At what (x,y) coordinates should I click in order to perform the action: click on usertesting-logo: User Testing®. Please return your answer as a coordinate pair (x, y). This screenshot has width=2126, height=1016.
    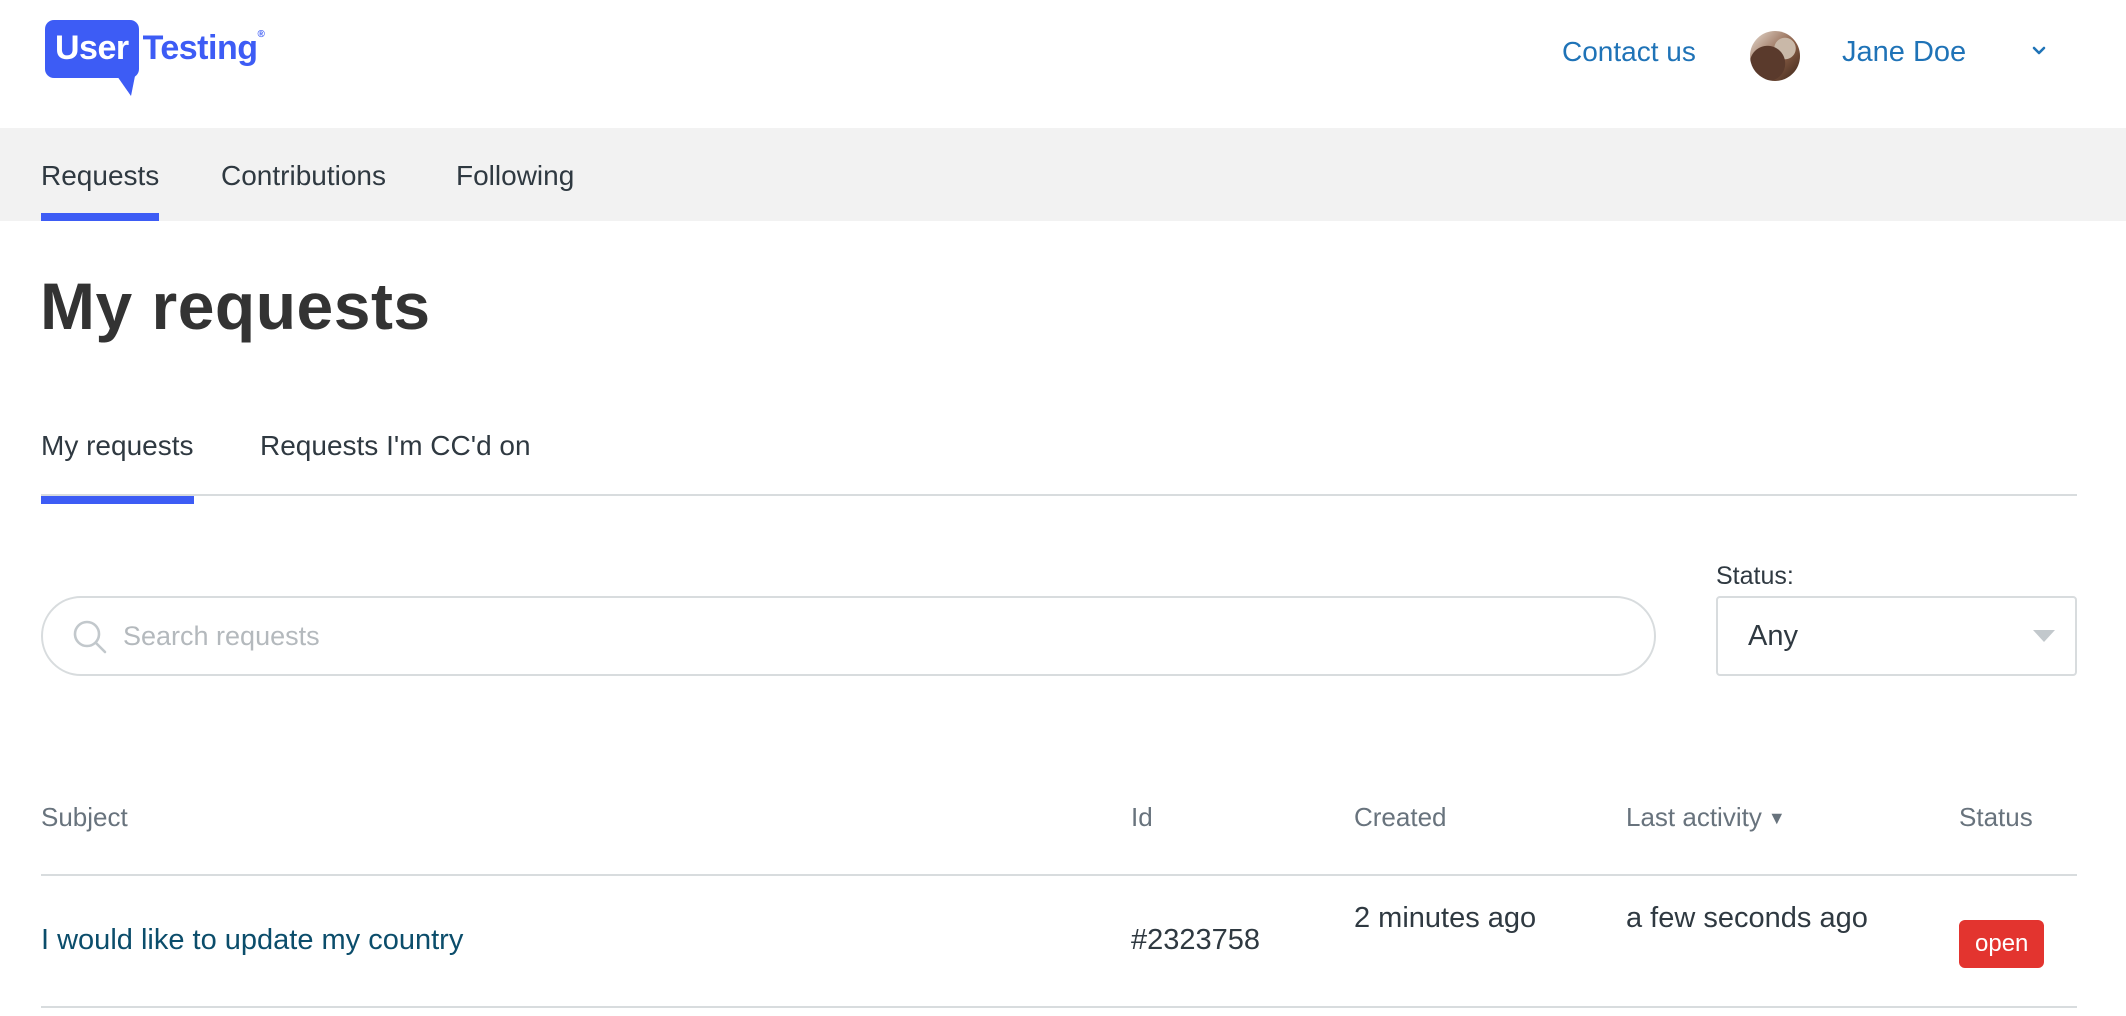
    Looking at the image, I should click on (155, 58).